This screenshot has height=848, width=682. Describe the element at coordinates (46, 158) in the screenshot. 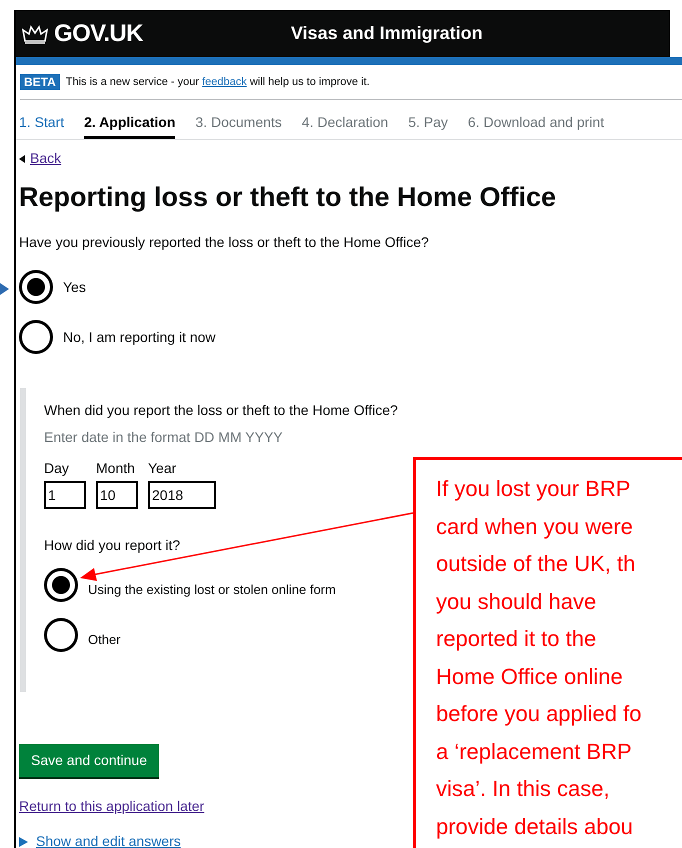

I see `back-link: Back` at that location.